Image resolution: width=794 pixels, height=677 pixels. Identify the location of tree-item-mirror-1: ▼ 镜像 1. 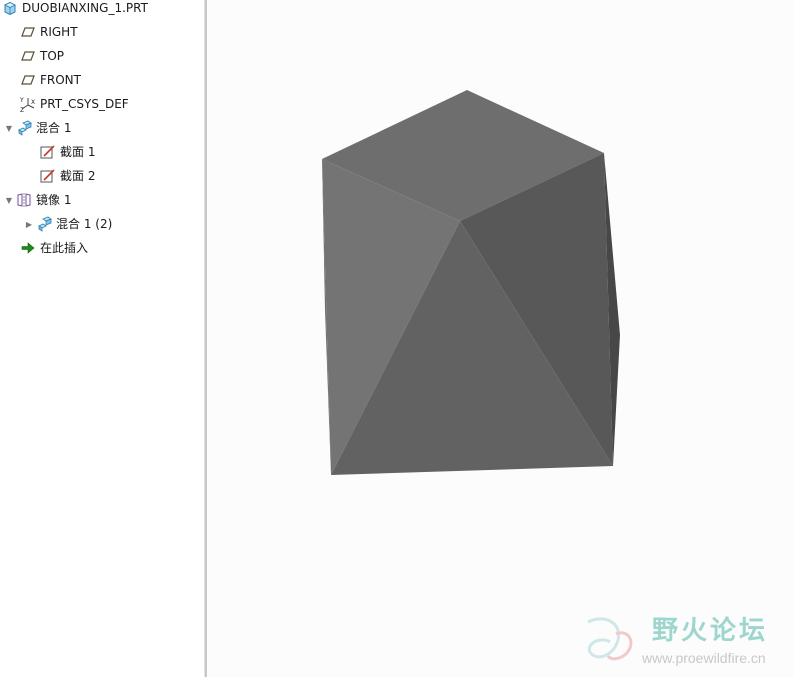
(37, 200).